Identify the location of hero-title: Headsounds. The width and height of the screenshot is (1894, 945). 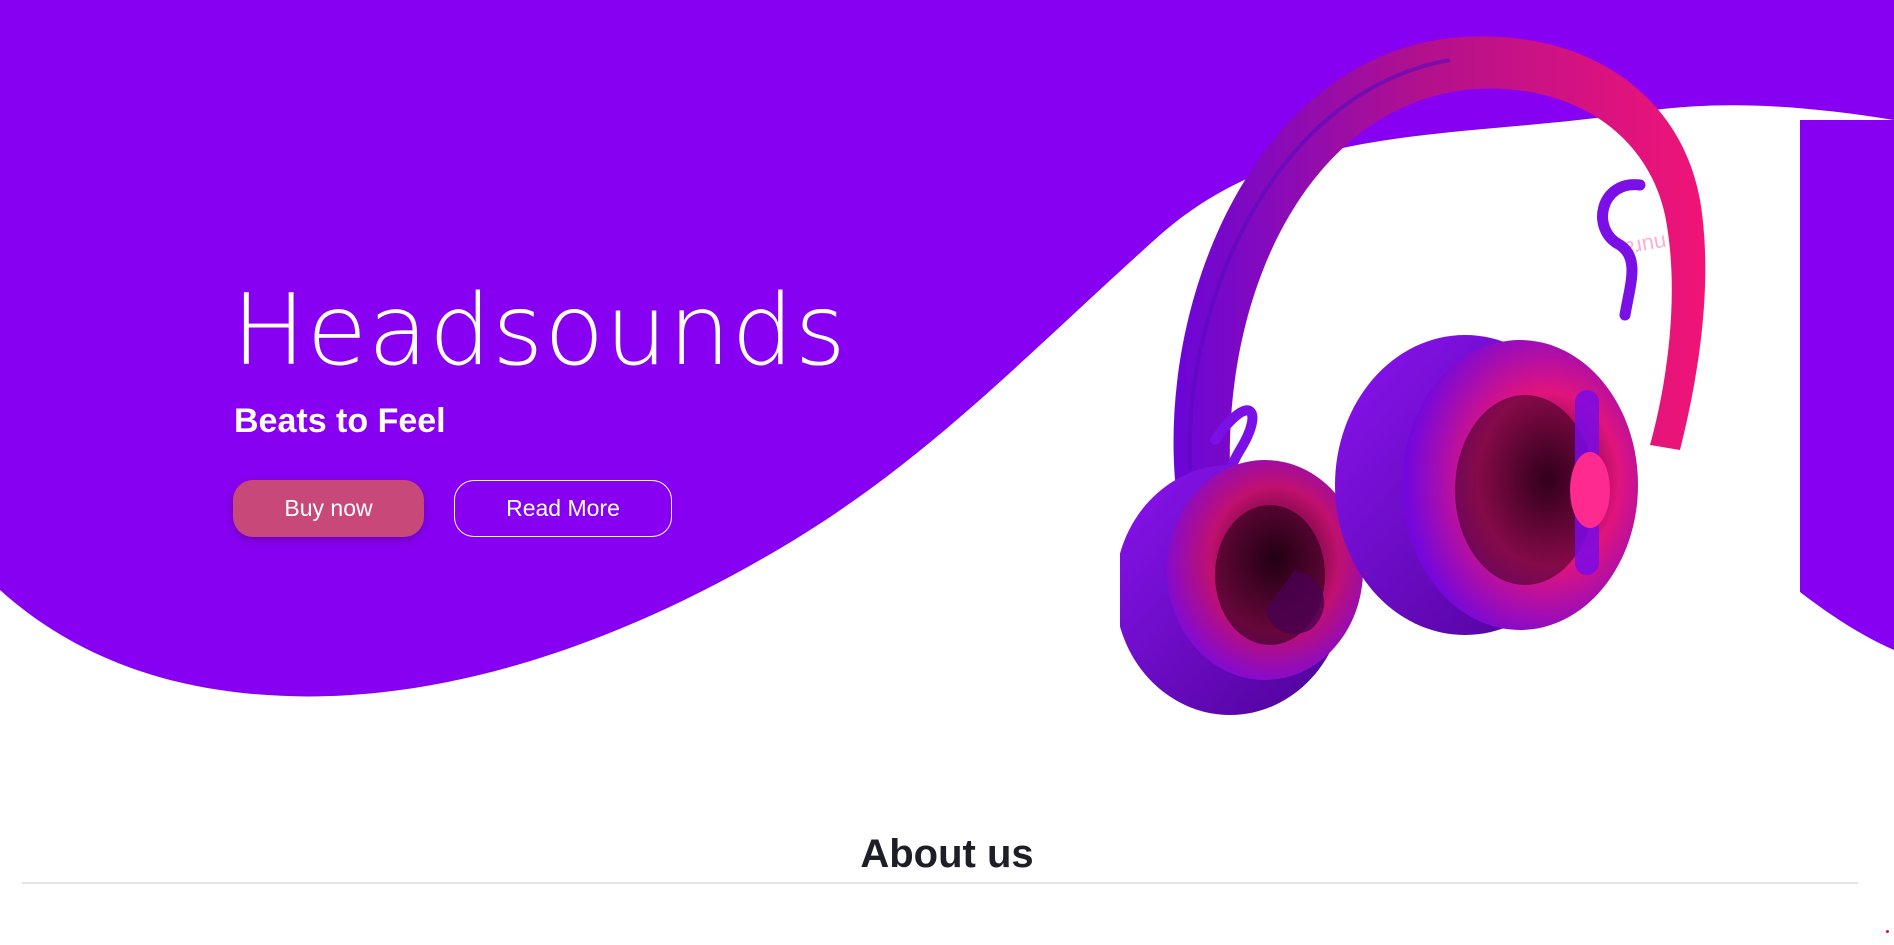
(539, 331).